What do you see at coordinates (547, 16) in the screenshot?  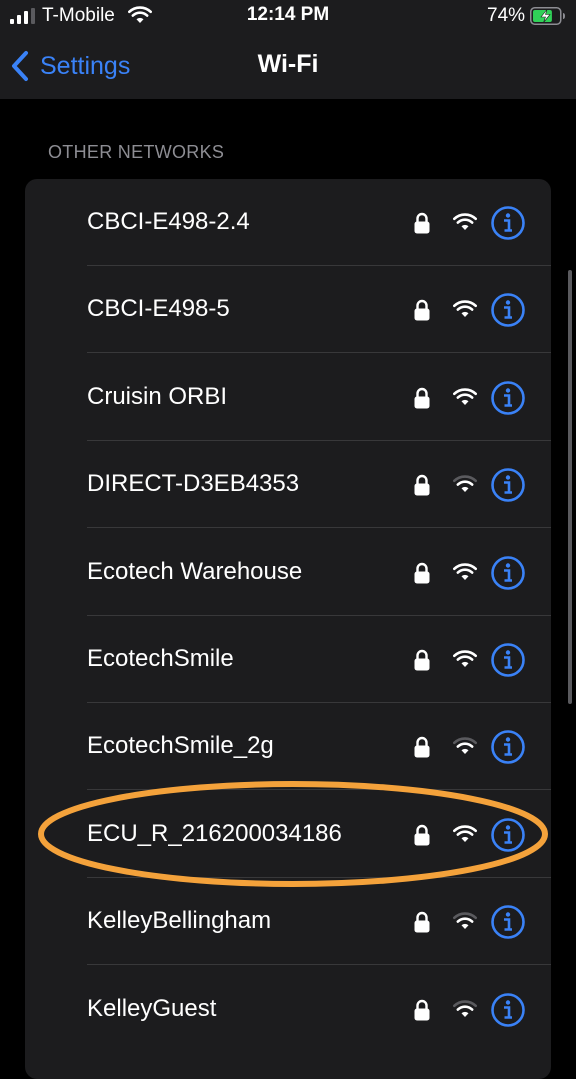 I see `battery-charging-icon` at bounding box center [547, 16].